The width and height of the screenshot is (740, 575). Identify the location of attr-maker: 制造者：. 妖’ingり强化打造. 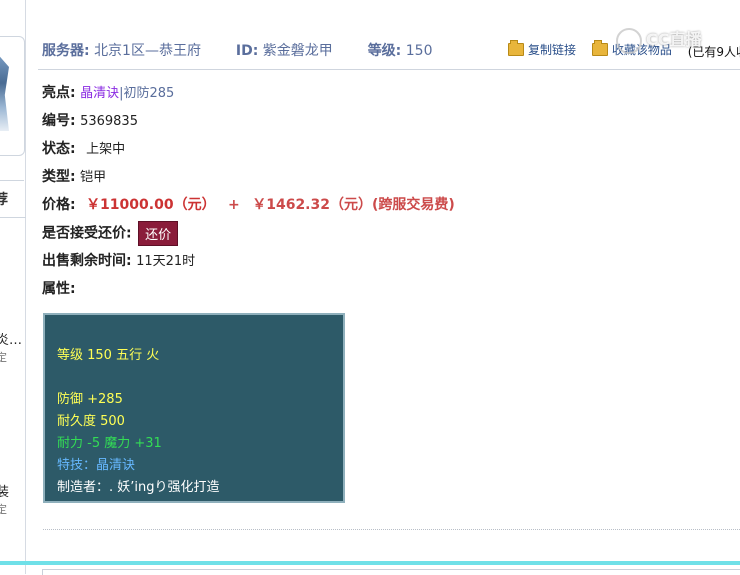
(138, 487).